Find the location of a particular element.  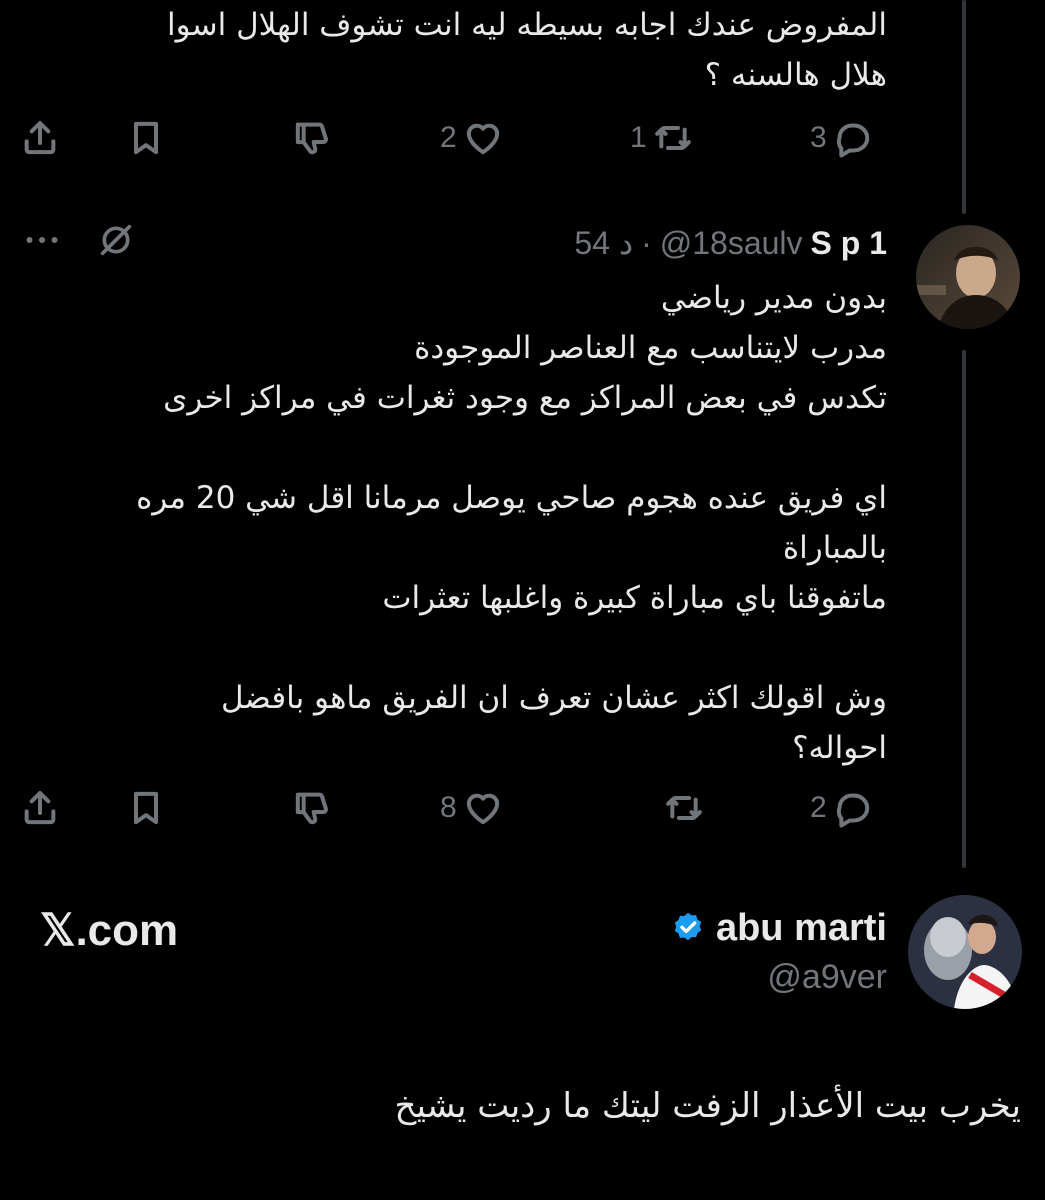

retweet-count: 1 is located at coordinates (638, 137).